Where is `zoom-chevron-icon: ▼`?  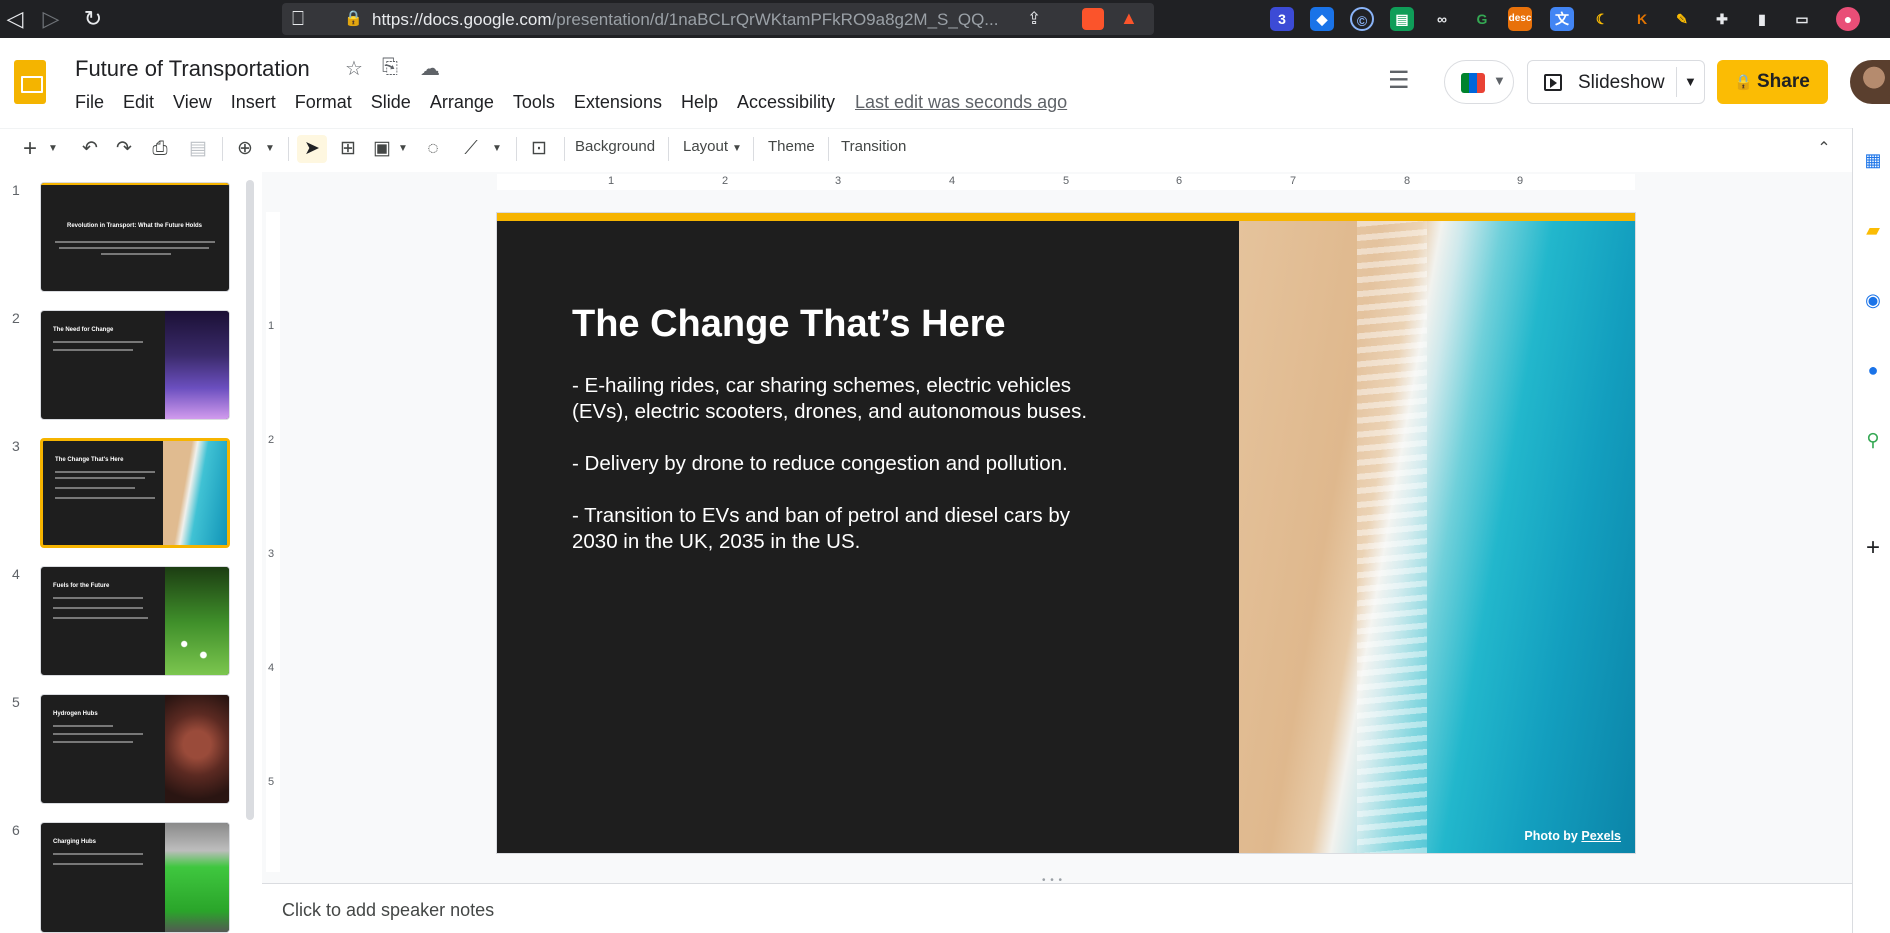
zoom-chevron-icon: ▼ is located at coordinates (270, 149).